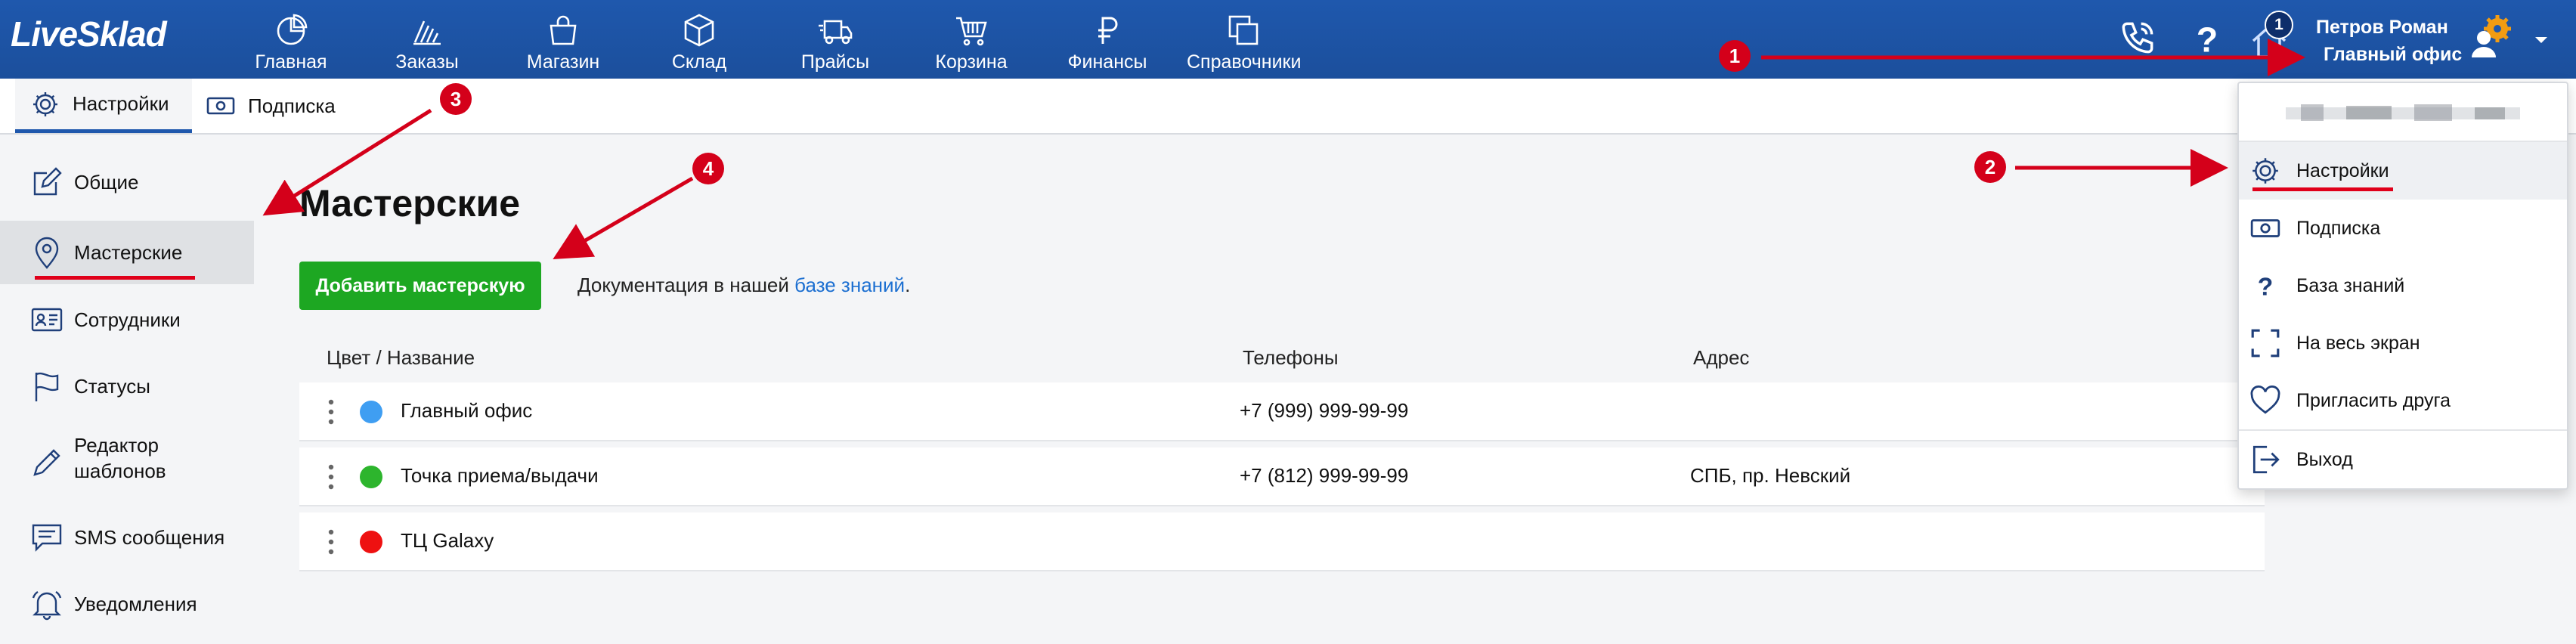 The image size is (2576, 644). Describe the element at coordinates (686, 285) in the screenshot. I see `doc-prefix: Документация в нашей` at that location.